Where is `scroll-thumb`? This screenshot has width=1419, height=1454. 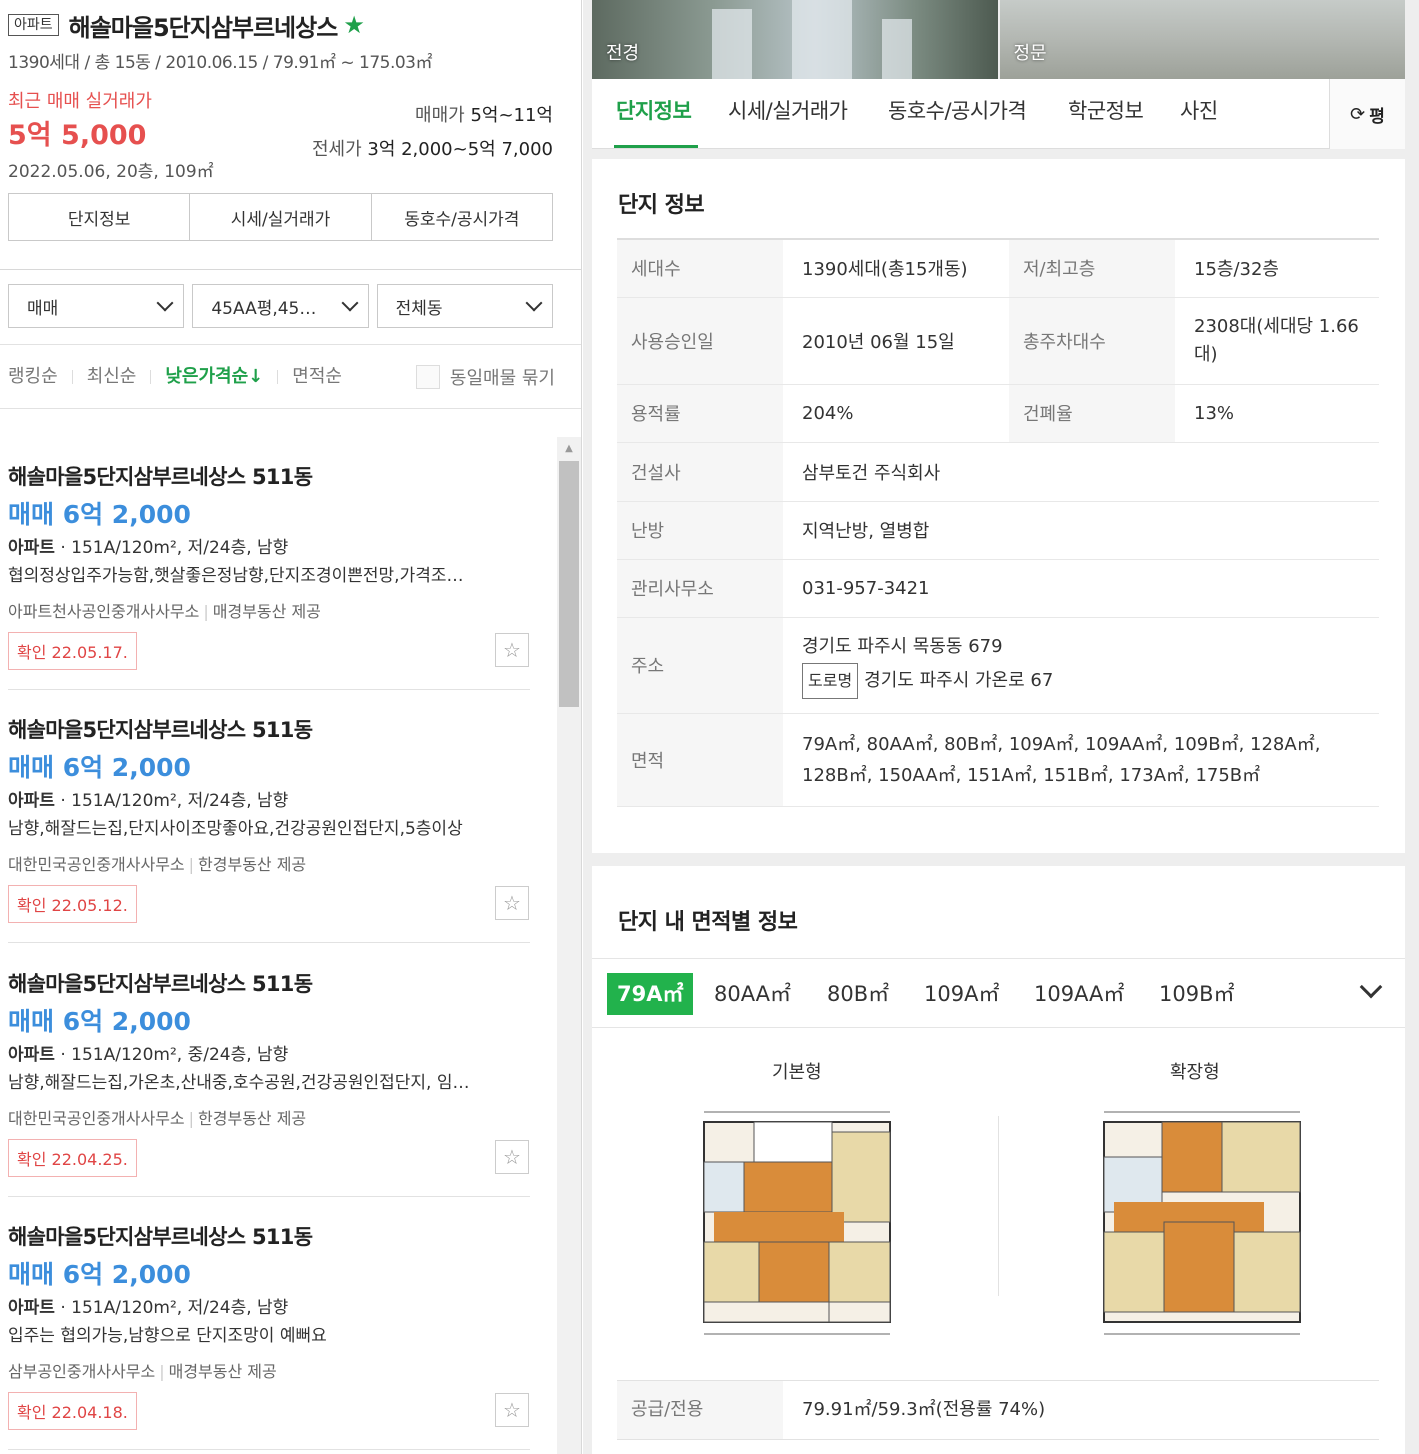
scroll-thumb is located at coordinates (569, 584).